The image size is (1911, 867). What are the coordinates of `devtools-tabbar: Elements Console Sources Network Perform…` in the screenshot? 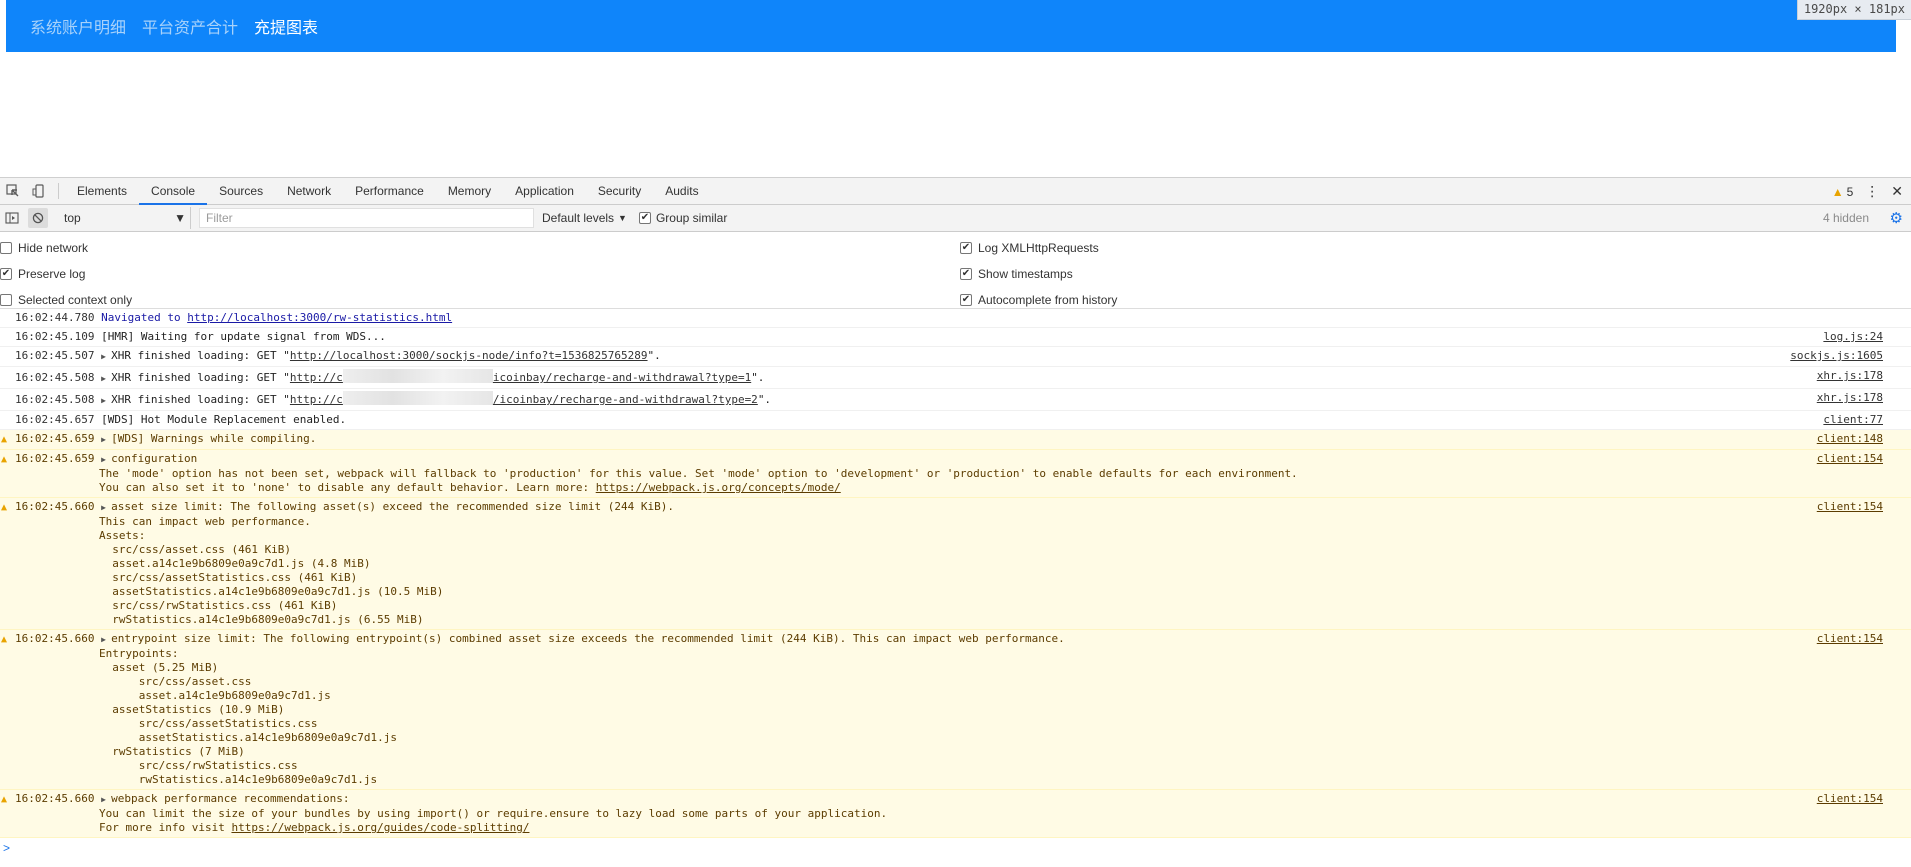 It's located at (955, 191).